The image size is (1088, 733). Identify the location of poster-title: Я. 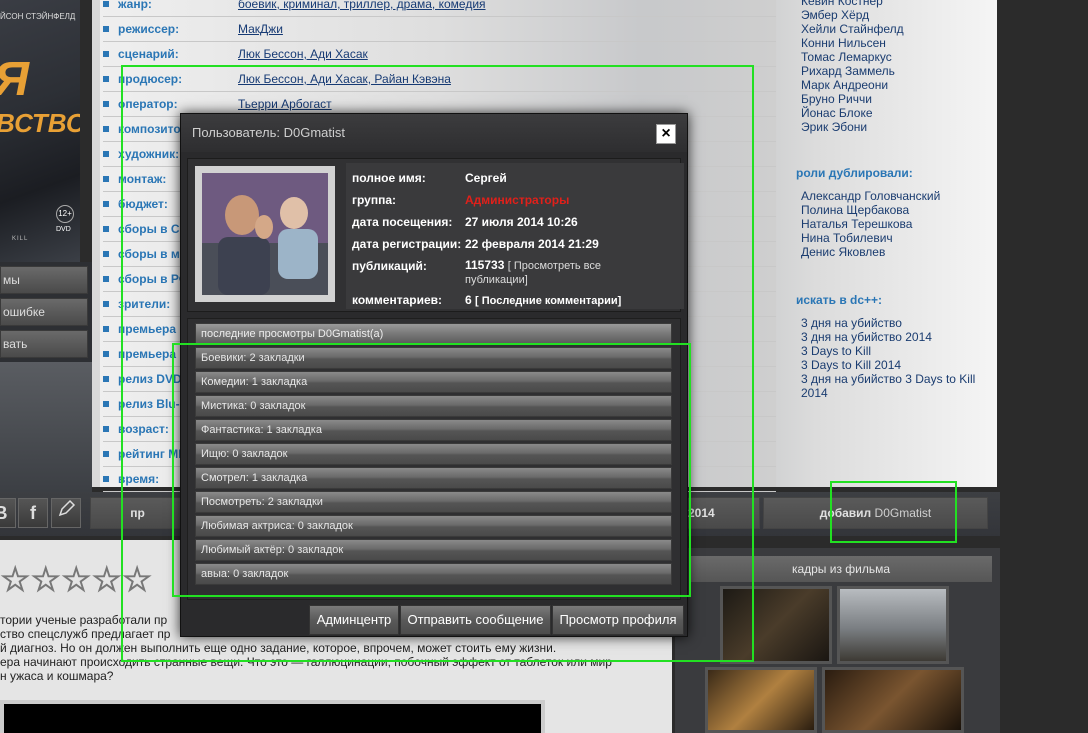
(14, 80).